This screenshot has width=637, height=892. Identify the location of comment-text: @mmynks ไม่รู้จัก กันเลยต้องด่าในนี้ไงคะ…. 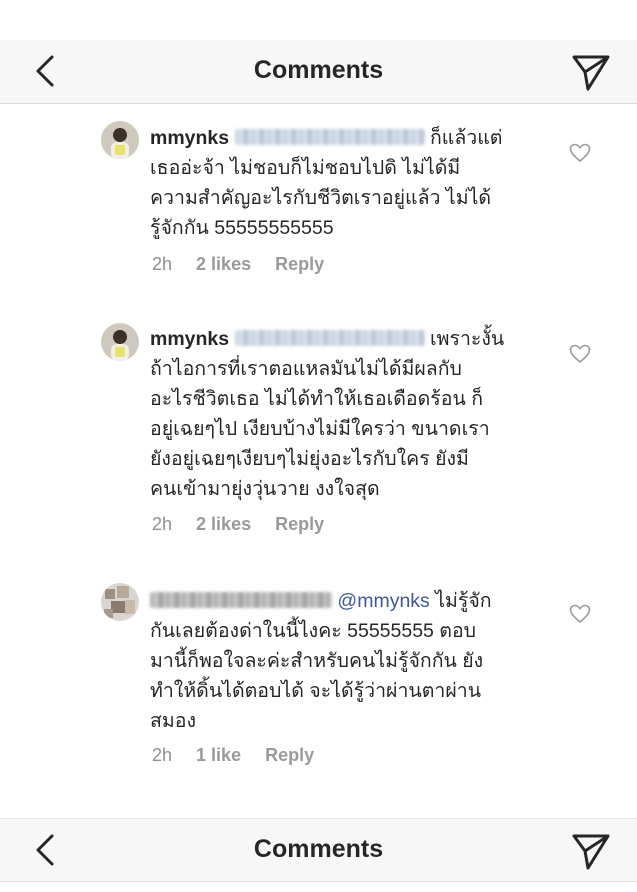
(342, 661).